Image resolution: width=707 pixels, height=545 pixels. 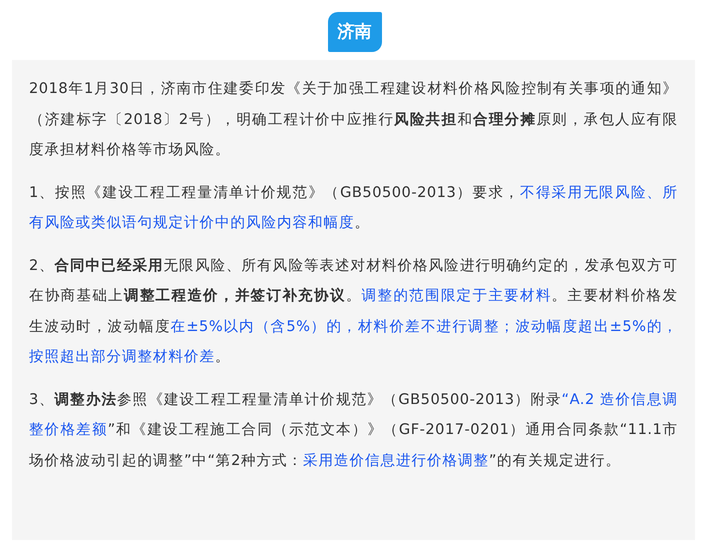 I want to click on paragraph: 3、调整办法参照《建设工程工程量清单计价规范》（GB50500-2013）附录“A.2 造价信息调整价格差额”和《建设工程施工合同（示范文本）》（GF-2017-0201）通用合同条款“11.1市场价格波动引起的调整”中“第2种方式：采用造价信息进行价格调整”的有关规定进行。, so click(x=353, y=430).